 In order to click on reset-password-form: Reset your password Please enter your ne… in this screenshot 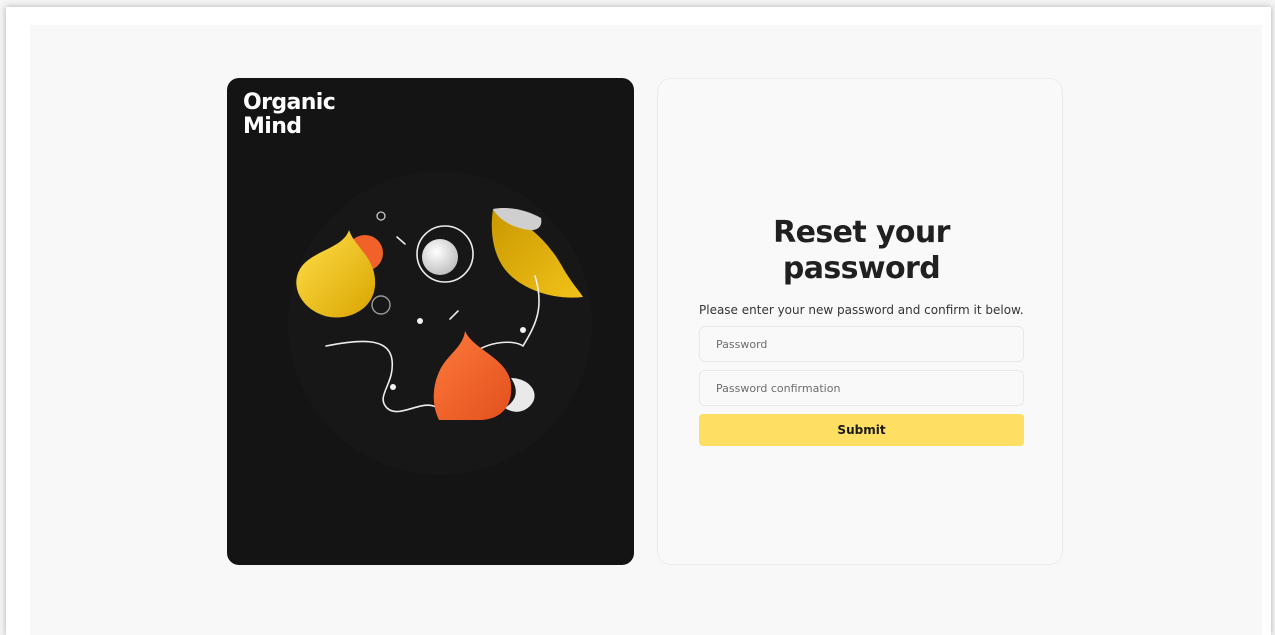, I will do `click(861, 330)`.